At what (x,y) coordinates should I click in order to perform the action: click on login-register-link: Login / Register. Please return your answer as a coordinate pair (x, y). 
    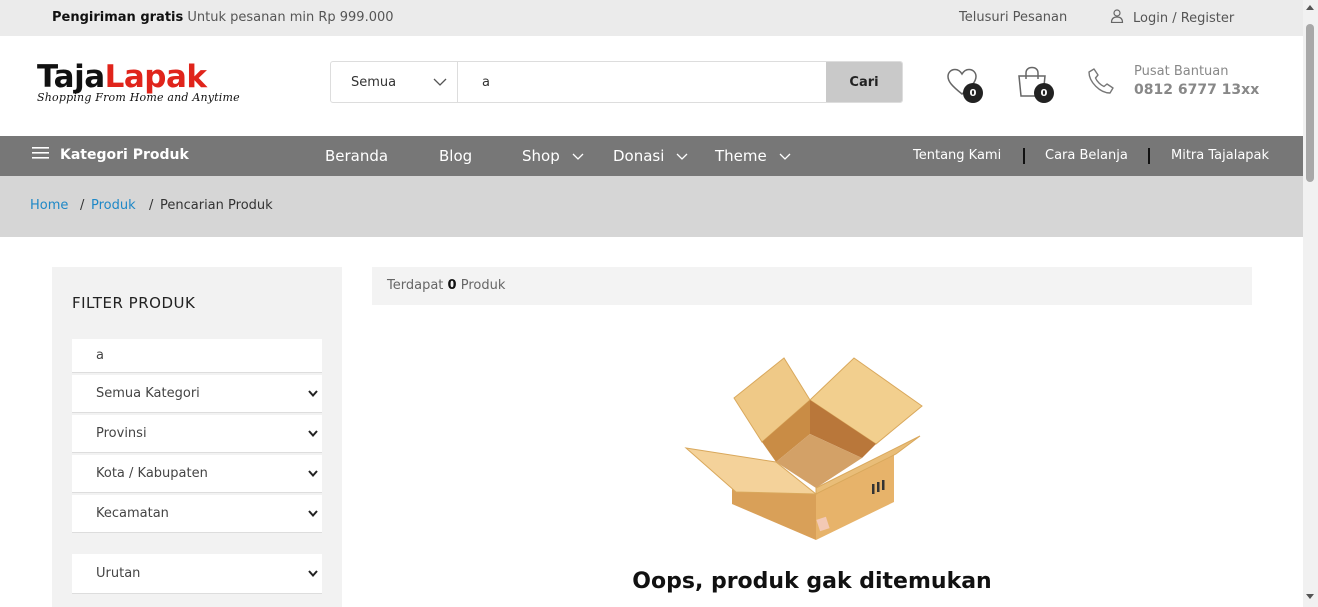
    Looking at the image, I should click on (1172, 18).